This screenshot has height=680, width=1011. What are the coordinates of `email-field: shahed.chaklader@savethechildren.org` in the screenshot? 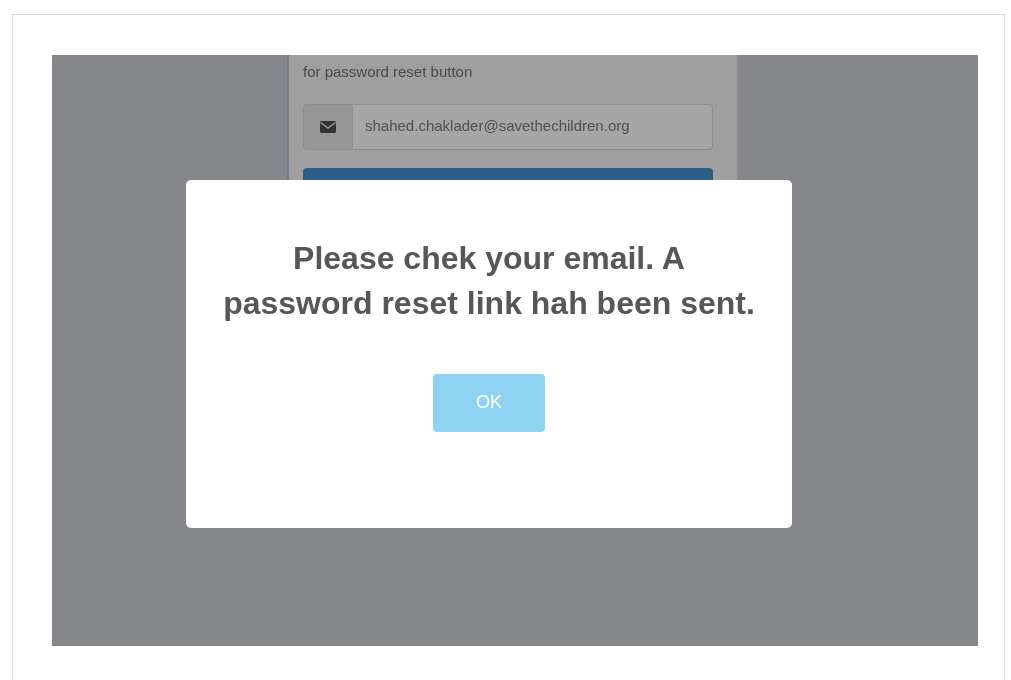 It's located at (533, 126).